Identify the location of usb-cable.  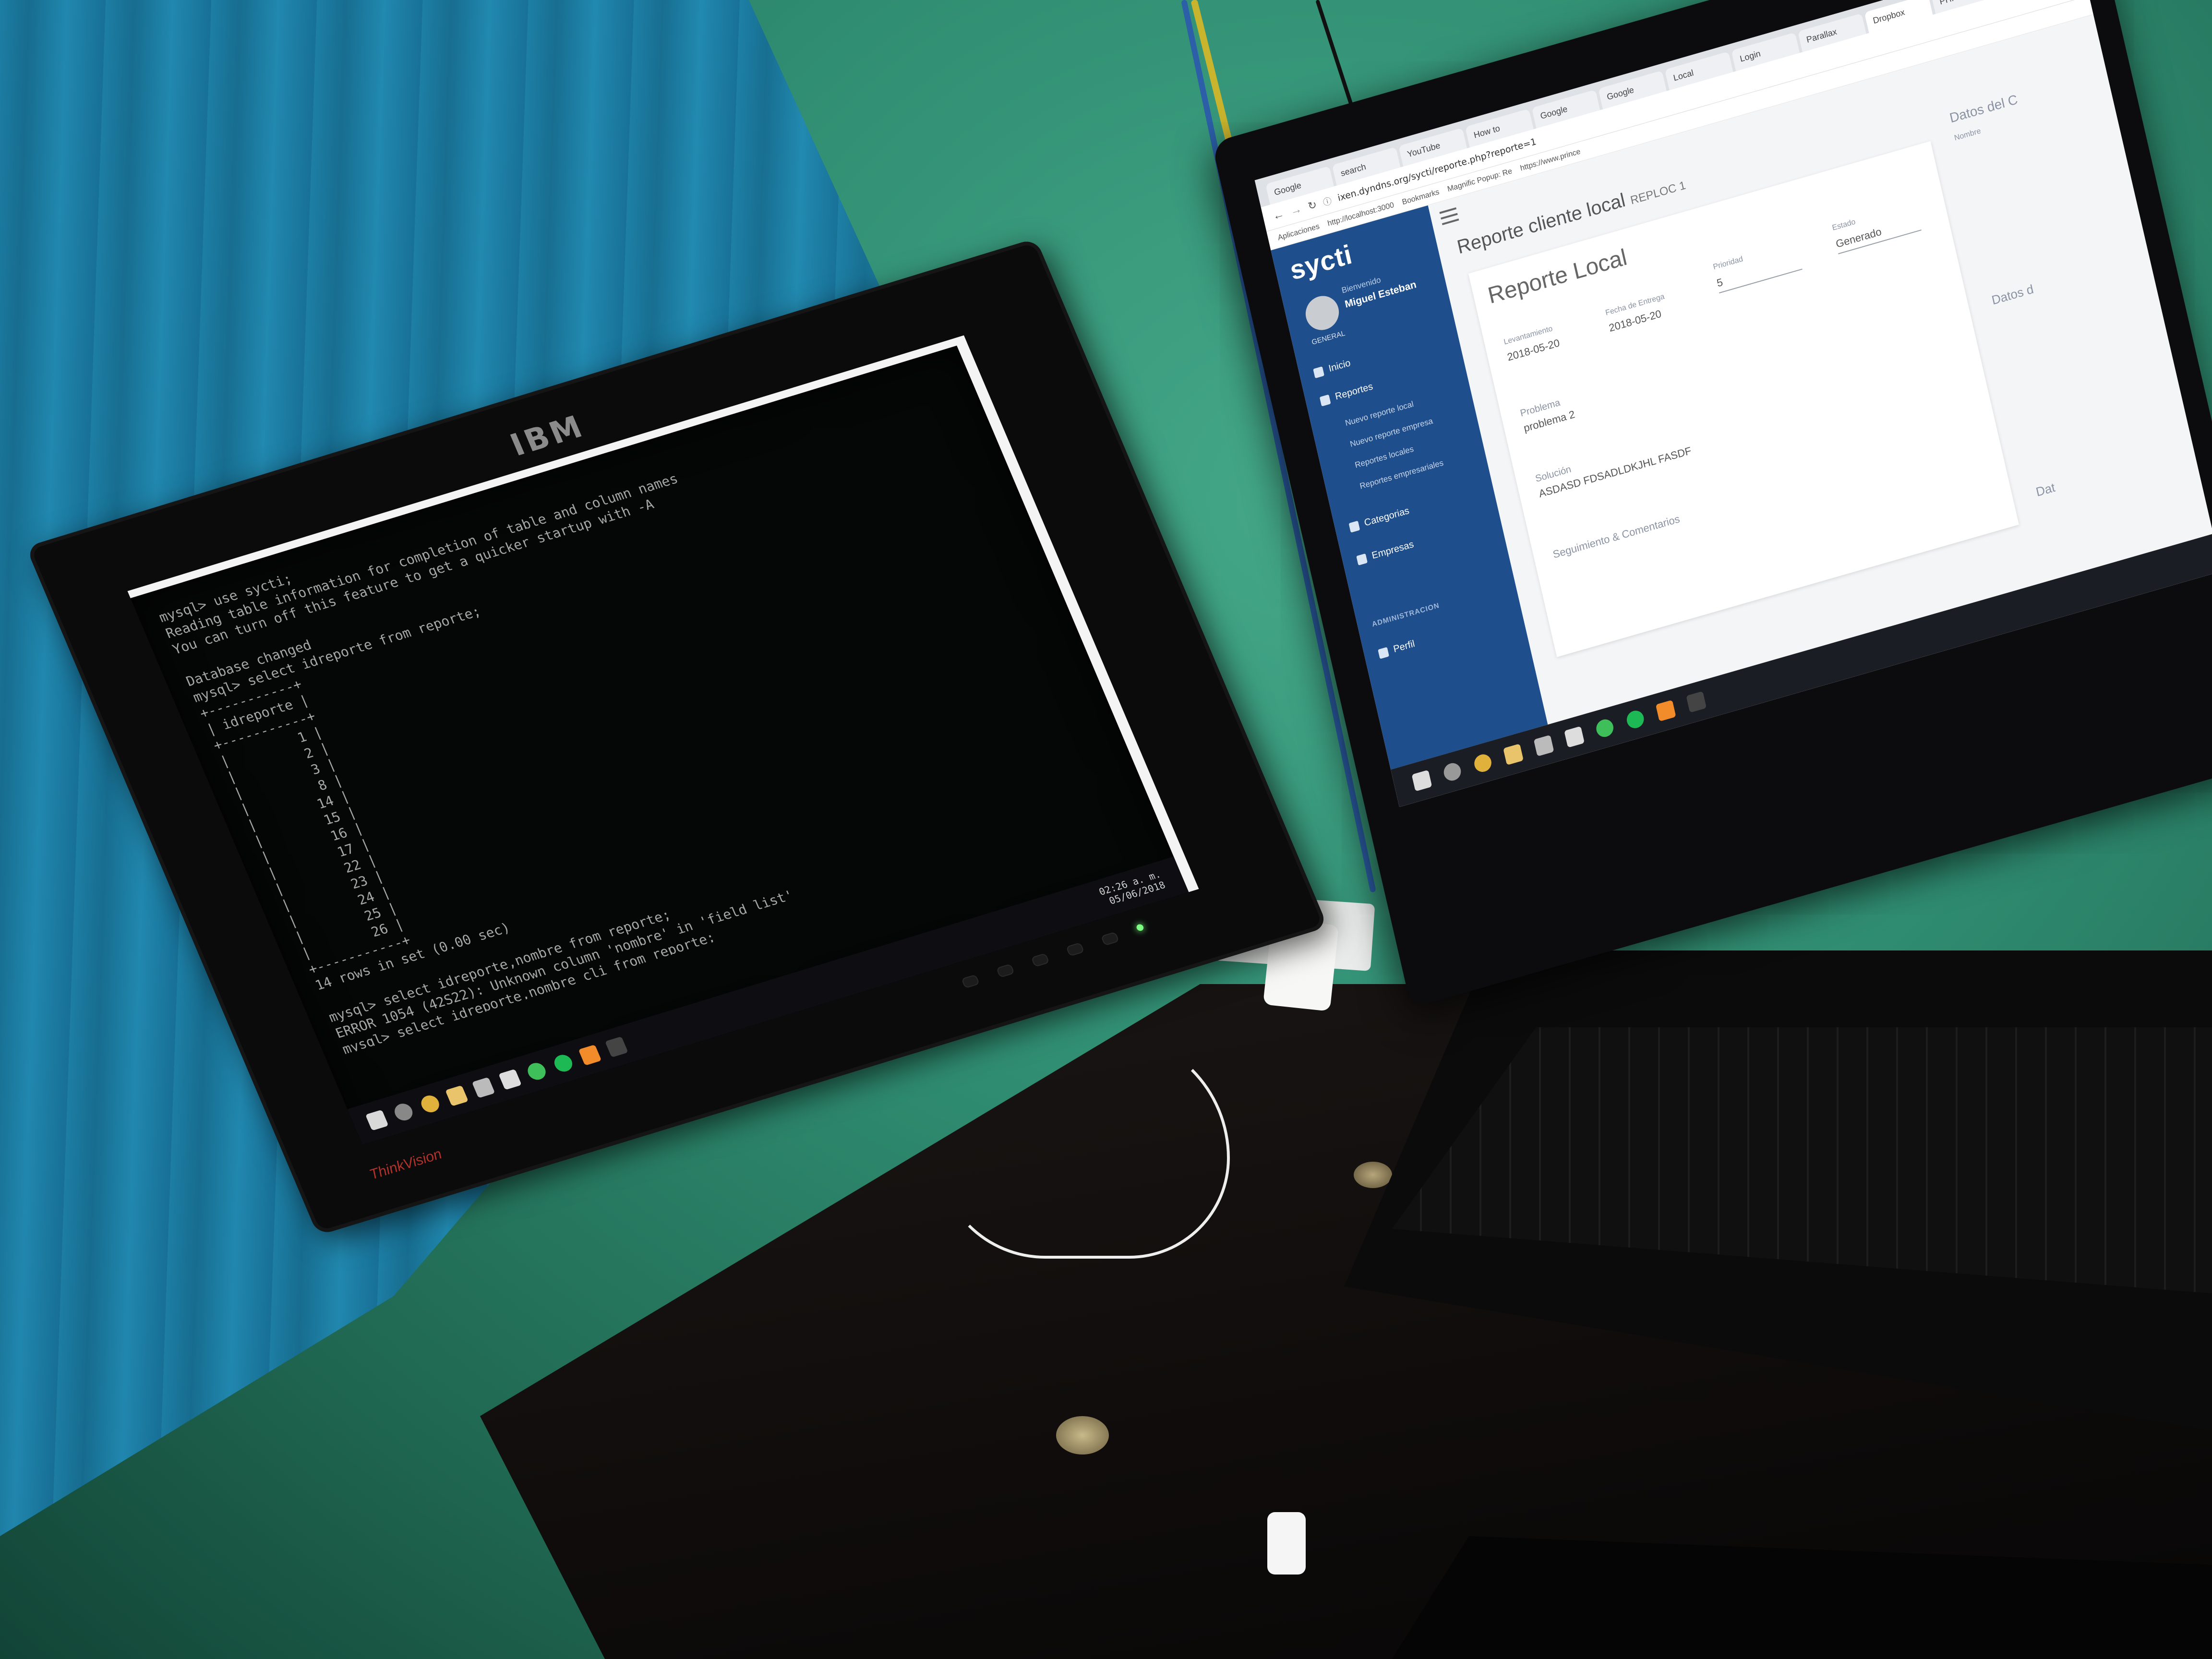
(1083, 1145).